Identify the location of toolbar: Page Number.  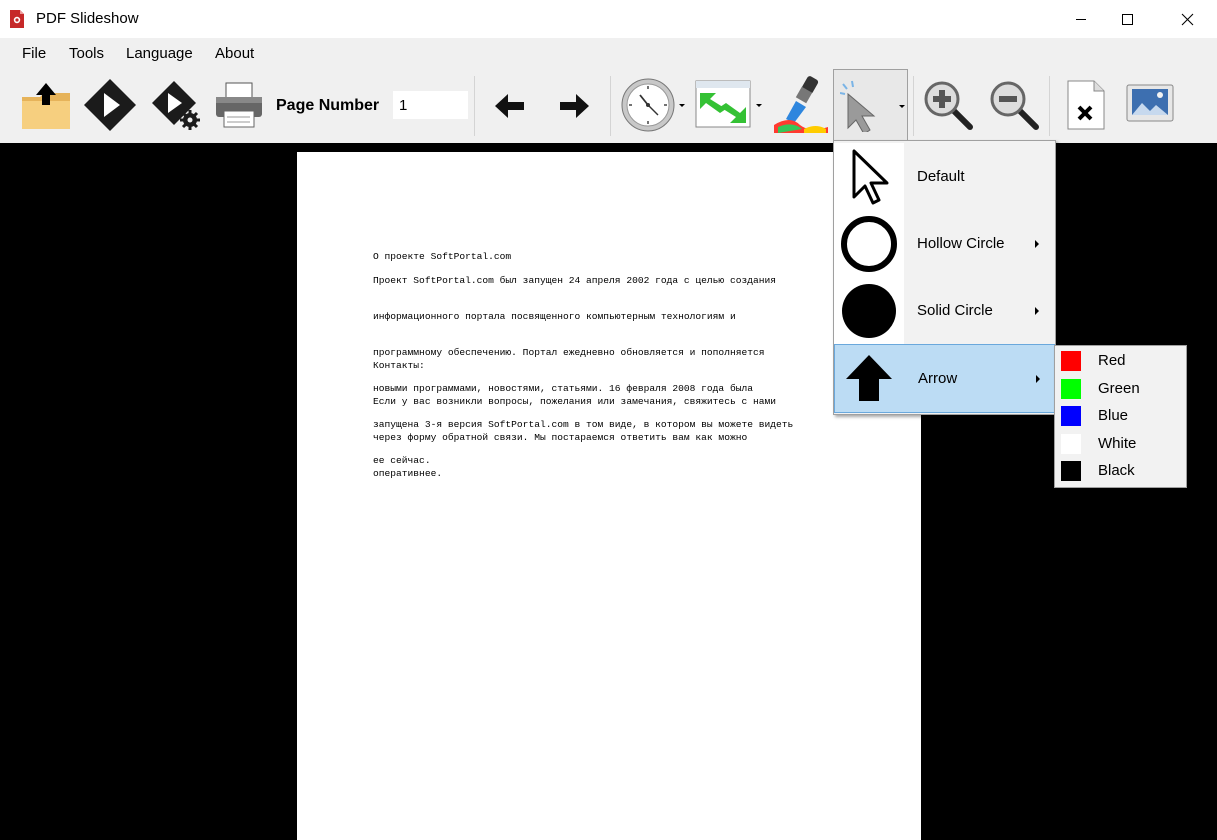
(608, 106).